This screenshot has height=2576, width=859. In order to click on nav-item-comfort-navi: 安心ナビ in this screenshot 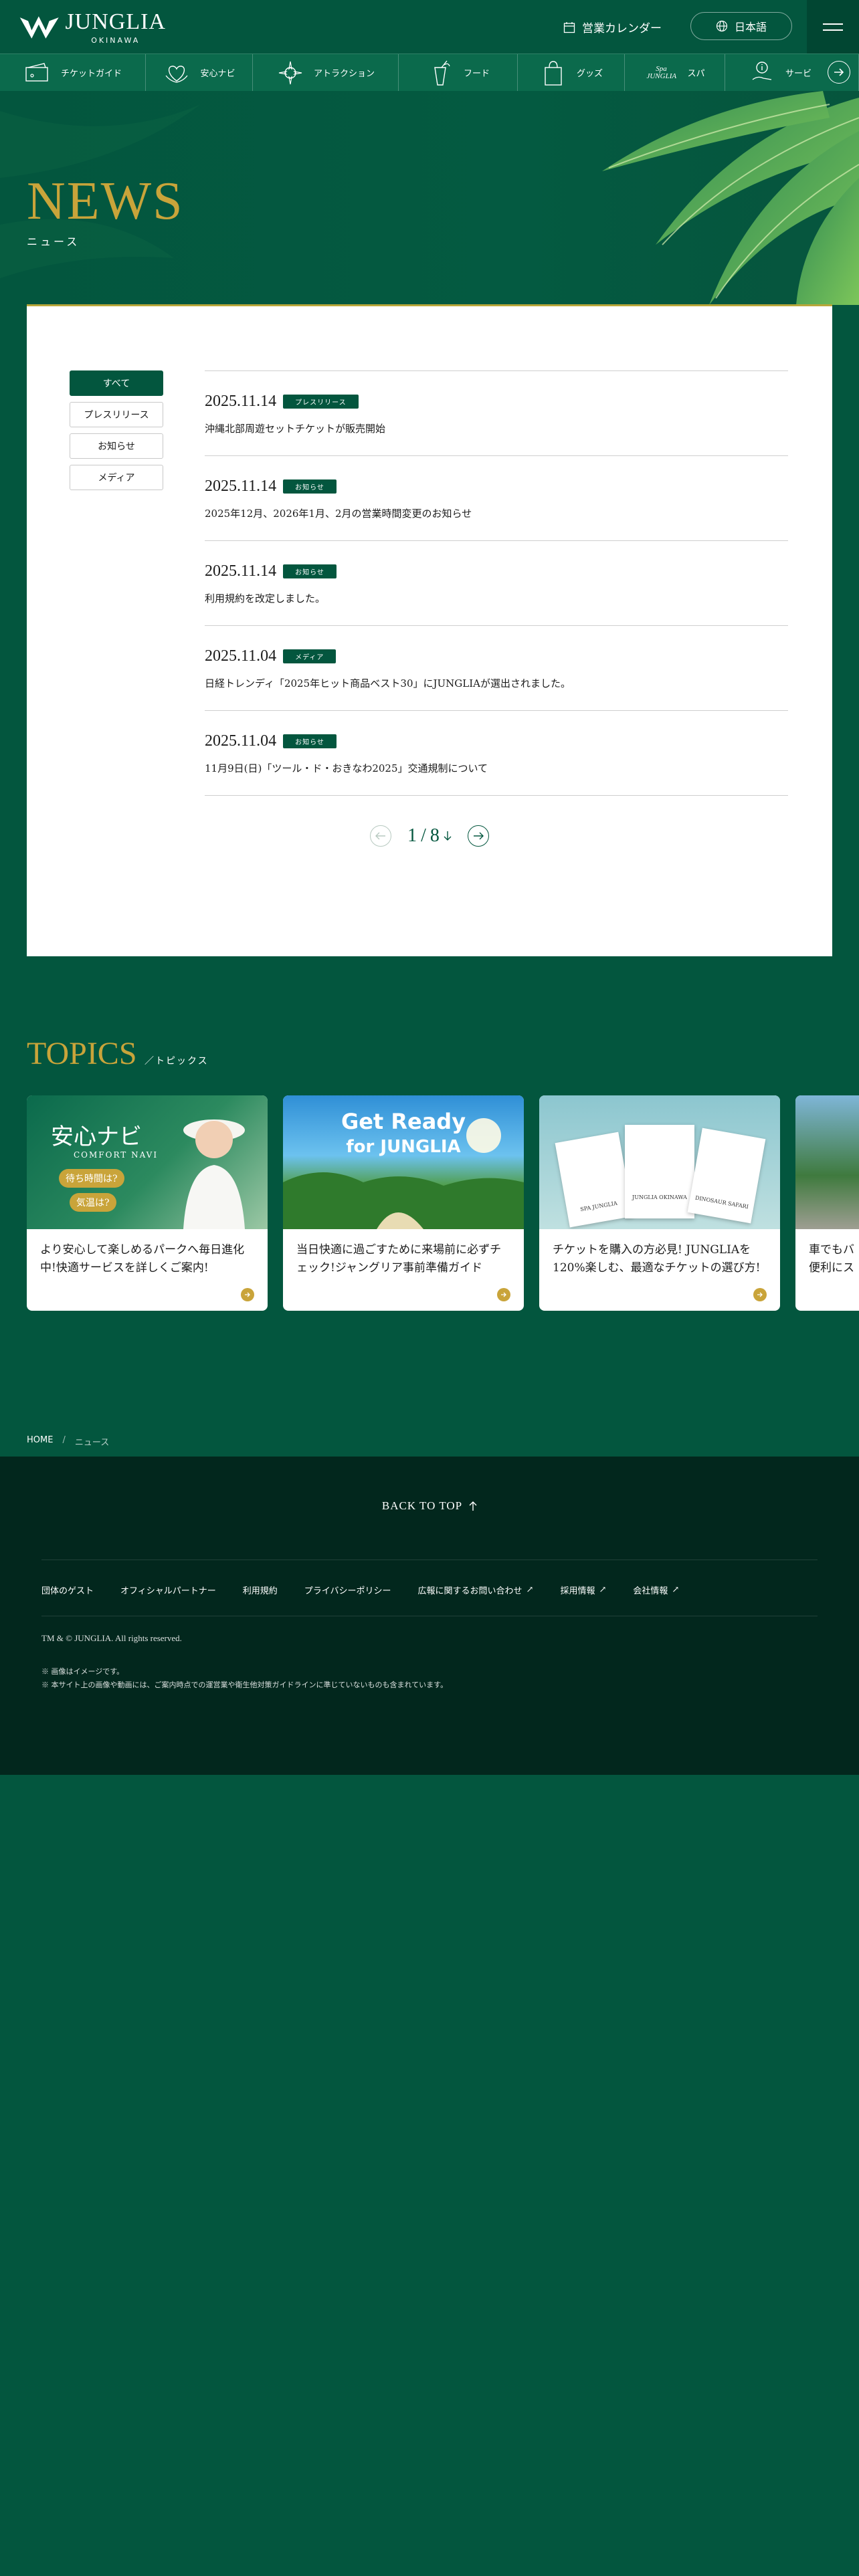, I will do `click(199, 72)`.